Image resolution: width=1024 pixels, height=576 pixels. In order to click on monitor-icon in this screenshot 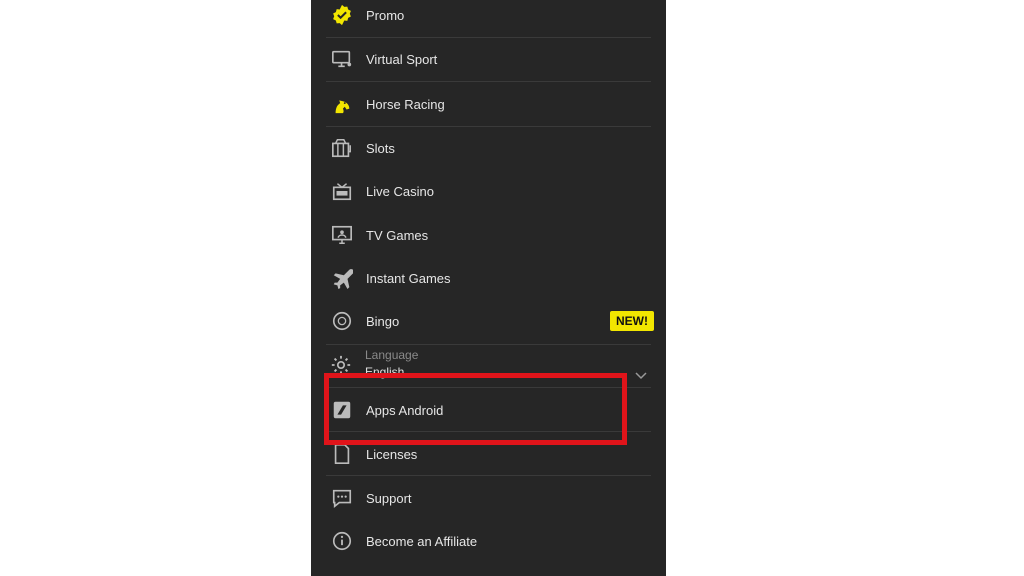, I will do `click(342, 59)`.